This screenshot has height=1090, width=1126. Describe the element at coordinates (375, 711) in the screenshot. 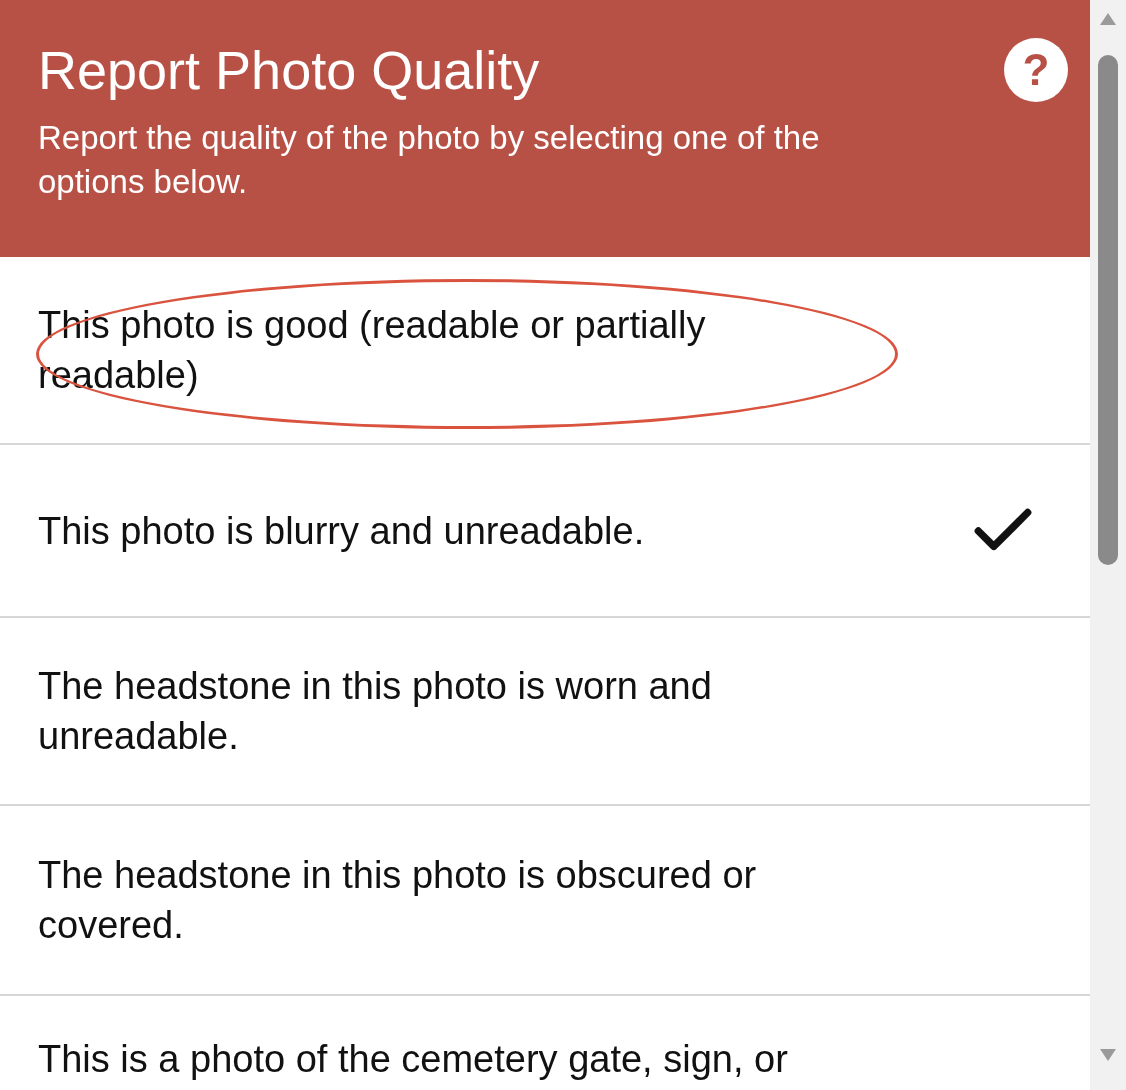

I see `option-label: The headstone in this photo is worn and unreadable.` at that location.